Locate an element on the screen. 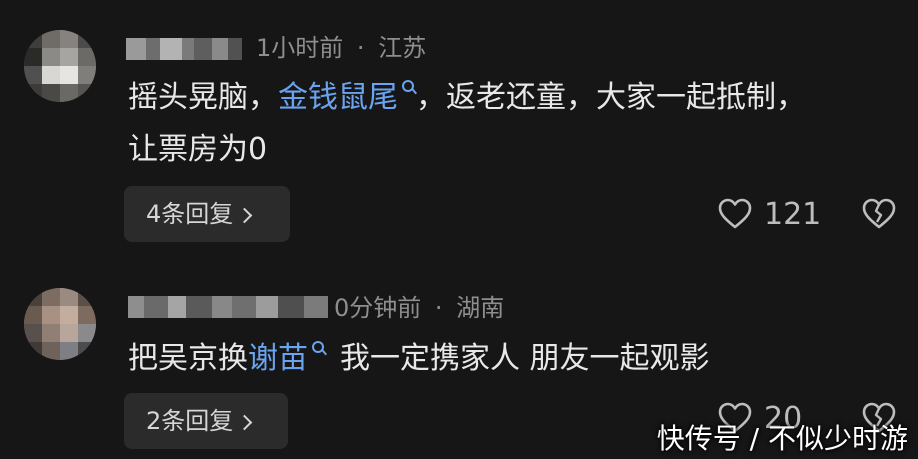  replies-label: 2条回复 is located at coordinates (190, 421).